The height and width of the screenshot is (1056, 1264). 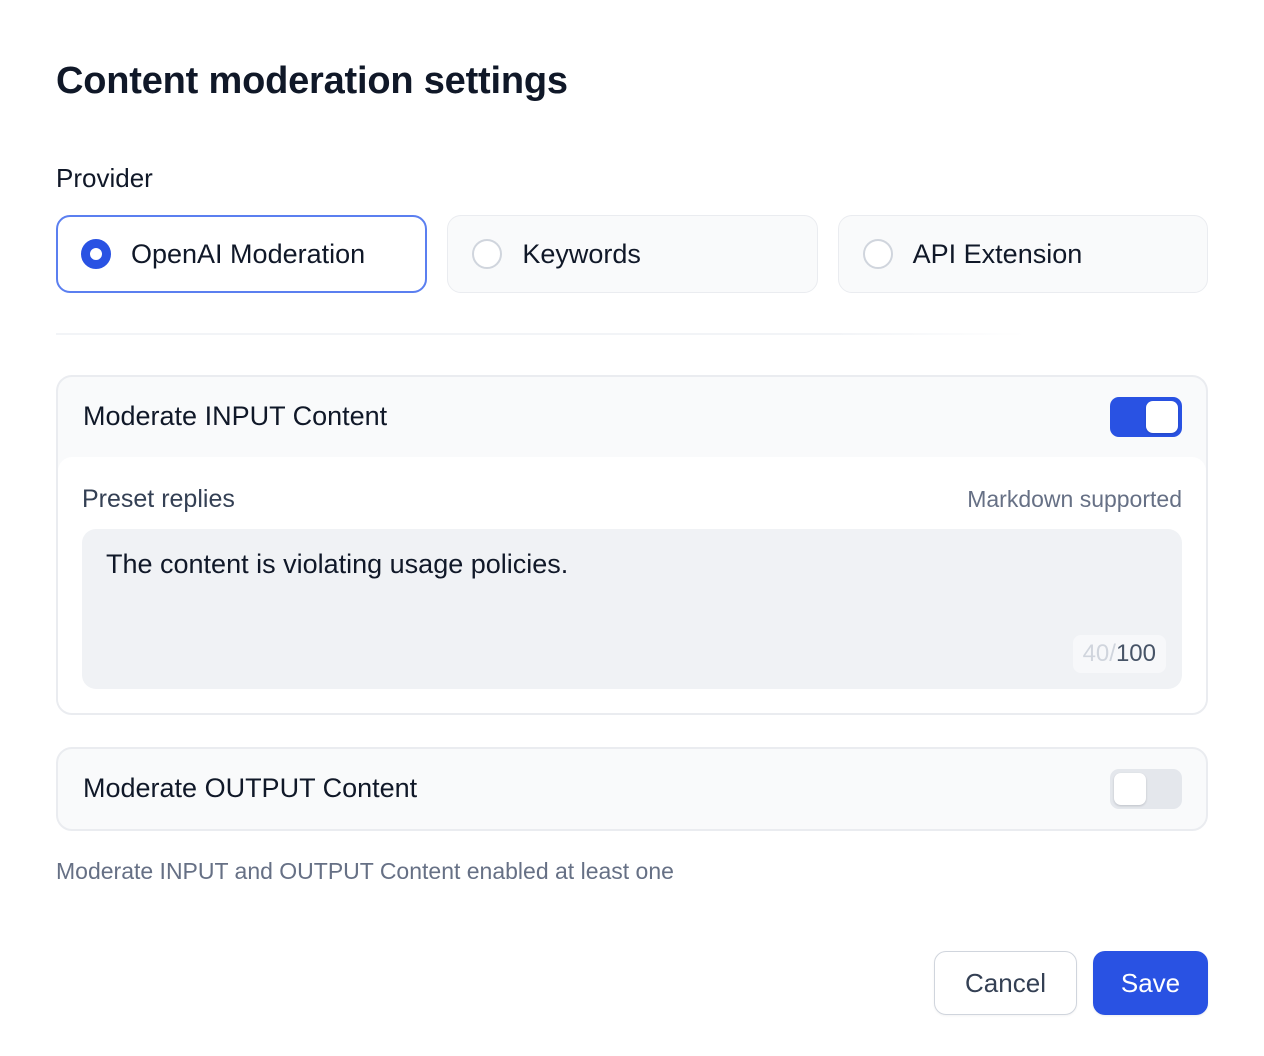 I want to click on provider-option-label: OpenAI Moderation, so click(x=248, y=253).